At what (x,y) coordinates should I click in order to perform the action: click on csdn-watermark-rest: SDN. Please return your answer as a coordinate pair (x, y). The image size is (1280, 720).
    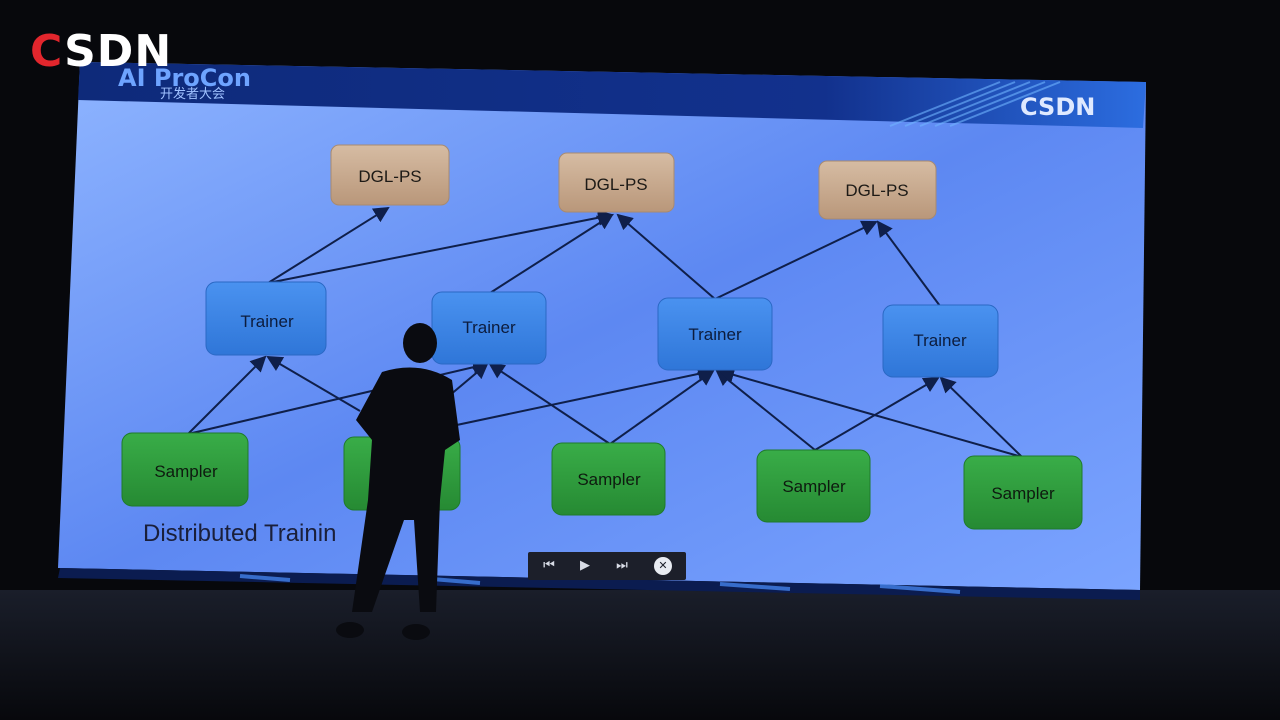
    Looking at the image, I should click on (118, 51).